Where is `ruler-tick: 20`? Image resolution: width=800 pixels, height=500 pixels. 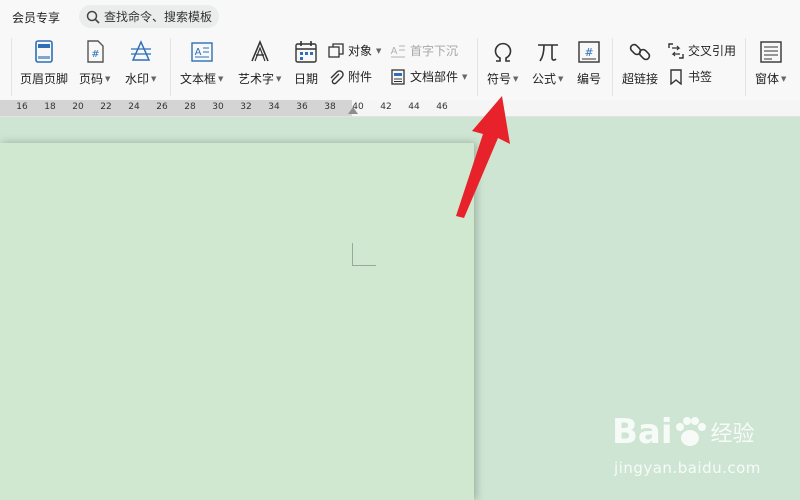
ruler-tick: 20 is located at coordinates (78, 107).